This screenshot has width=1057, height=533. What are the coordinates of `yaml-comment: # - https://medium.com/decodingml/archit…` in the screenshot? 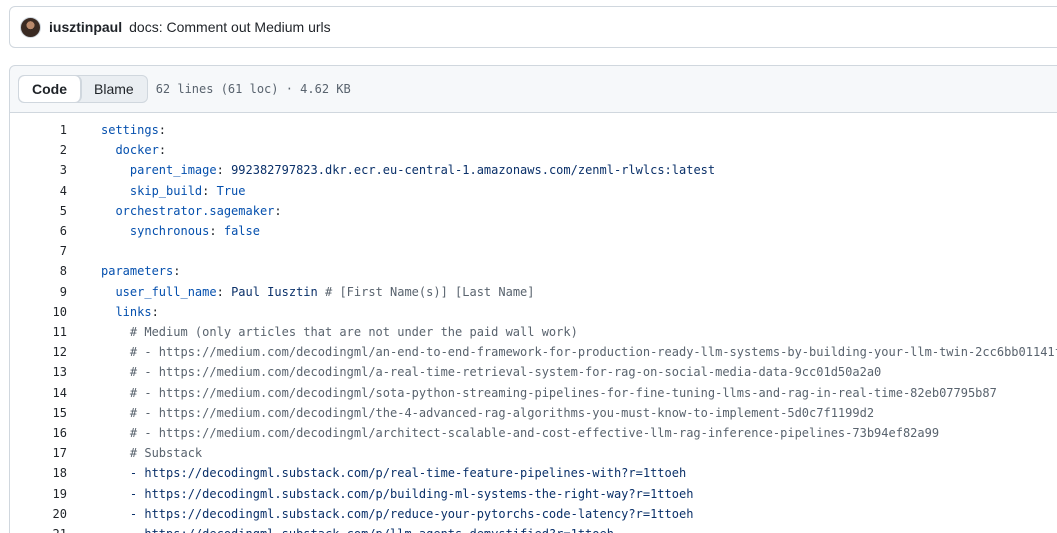 It's located at (534, 433).